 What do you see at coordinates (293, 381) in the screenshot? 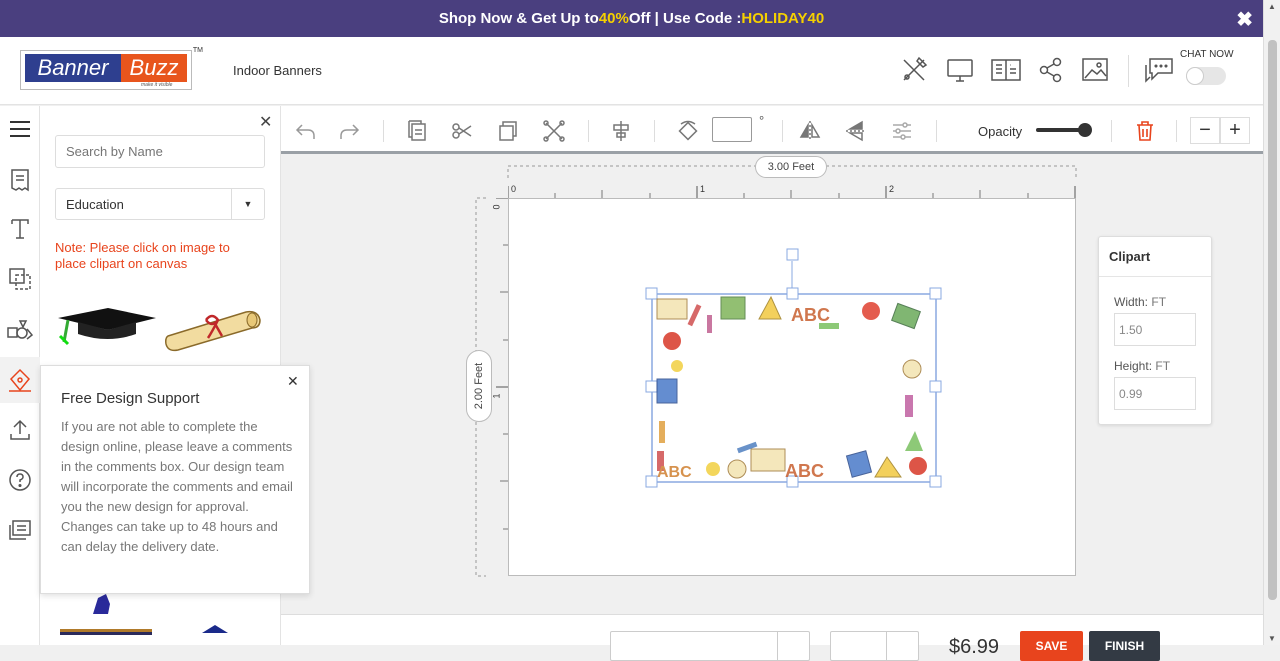
I see `close-popup-icon: ✕` at bounding box center [293, 381].